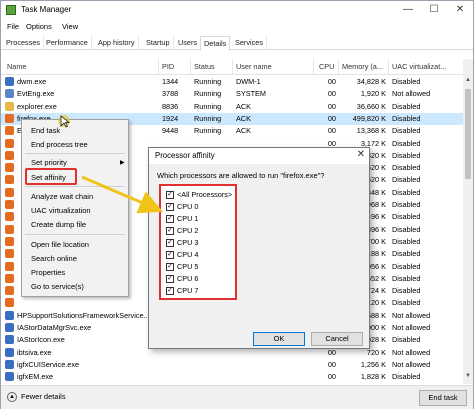  Describe the element at coordinates (460, 10) in the screenshot. I see `close-button: ✕` at that location.